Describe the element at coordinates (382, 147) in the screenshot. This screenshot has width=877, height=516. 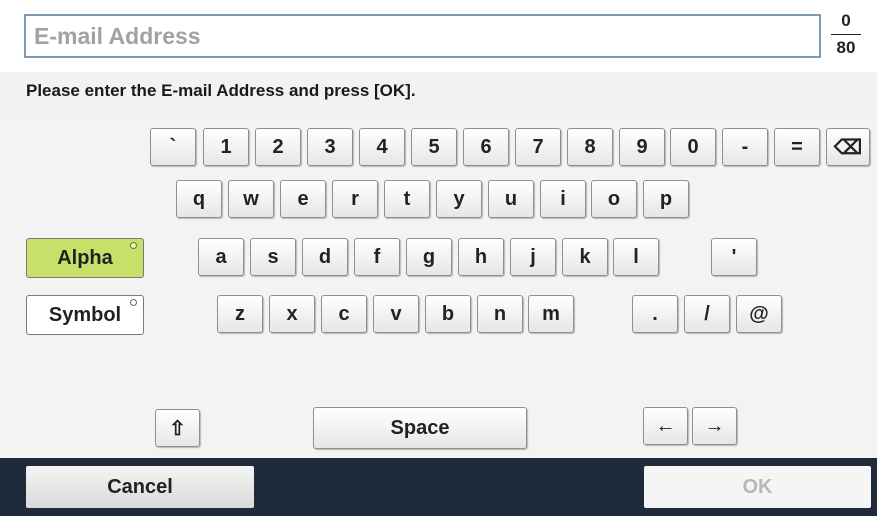
I see `key-4: 4` at that location.